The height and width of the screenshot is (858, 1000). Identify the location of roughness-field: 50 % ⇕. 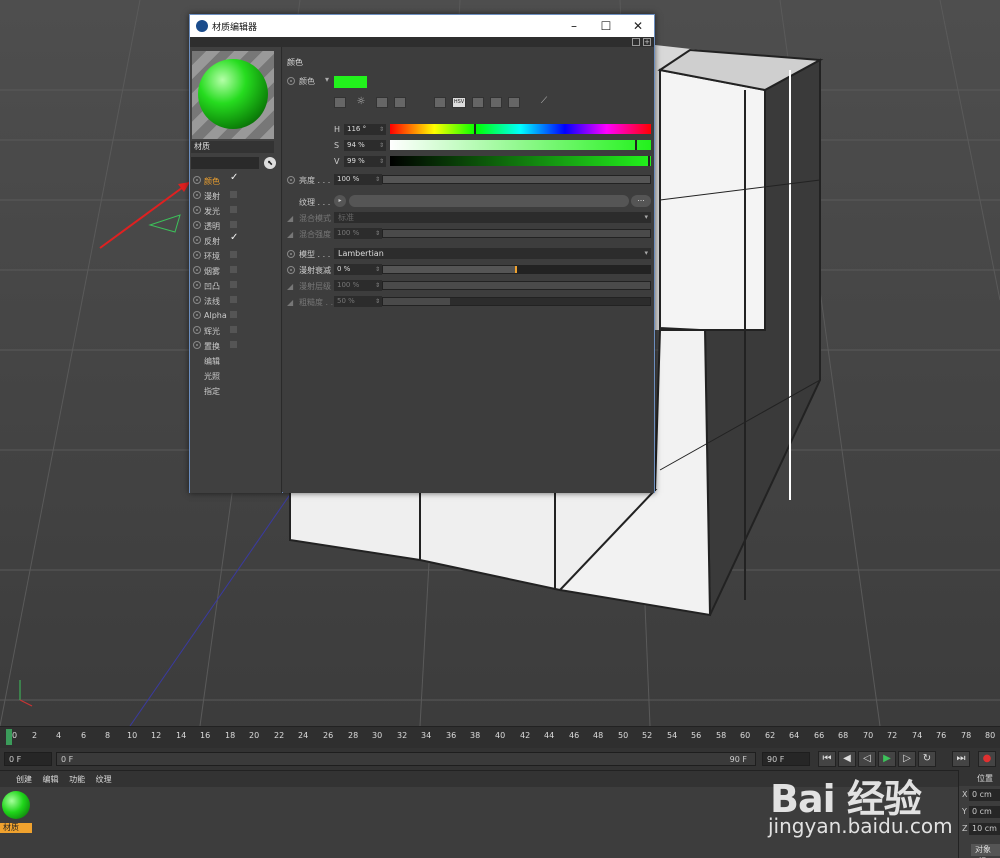
(358, 301).